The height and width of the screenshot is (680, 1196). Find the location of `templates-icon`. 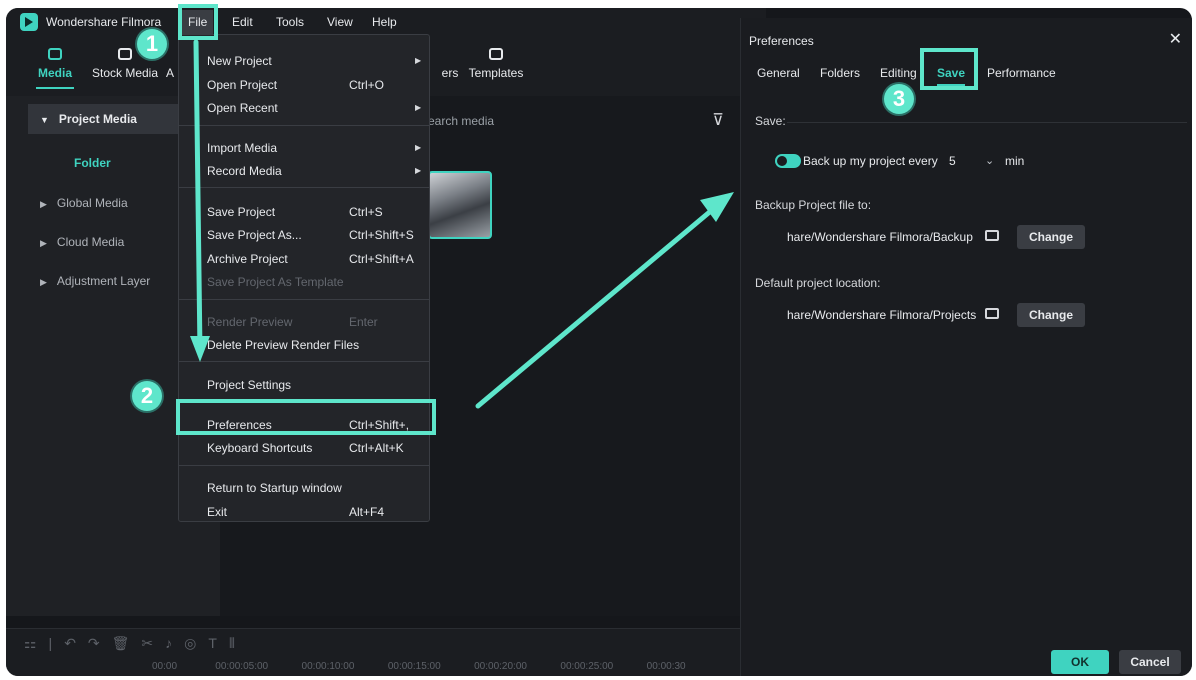

templates-icon is located at coordinates (496, 54).